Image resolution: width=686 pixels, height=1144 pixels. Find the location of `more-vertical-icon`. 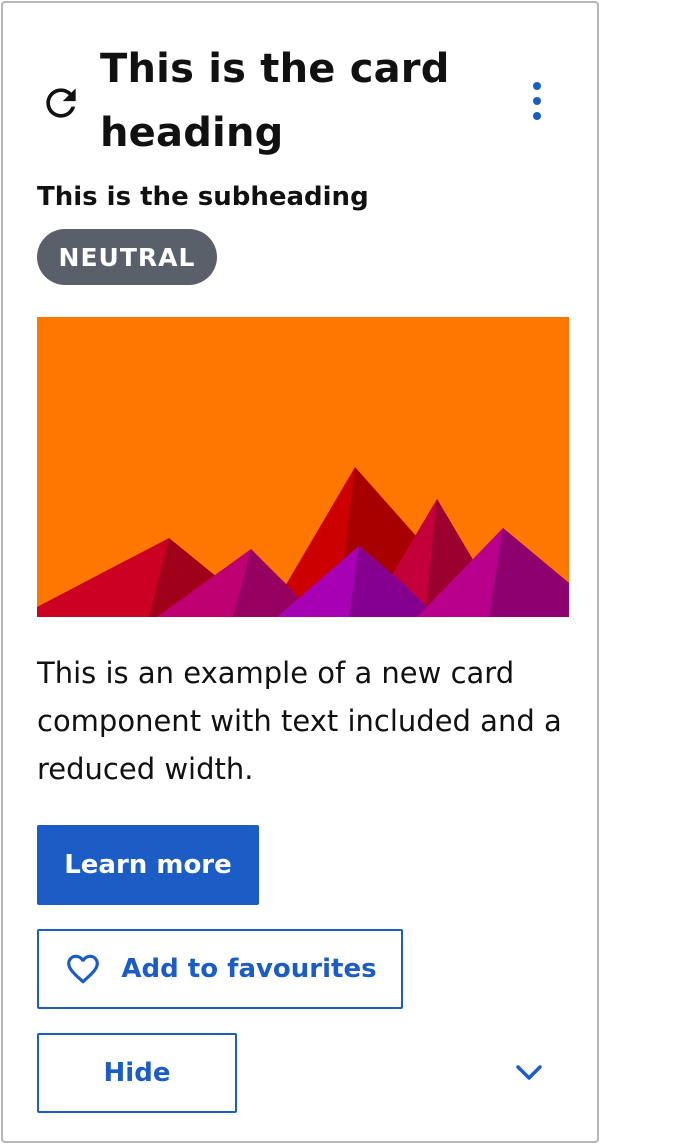

more-vertical-icon is located at coordinates (537, 86).